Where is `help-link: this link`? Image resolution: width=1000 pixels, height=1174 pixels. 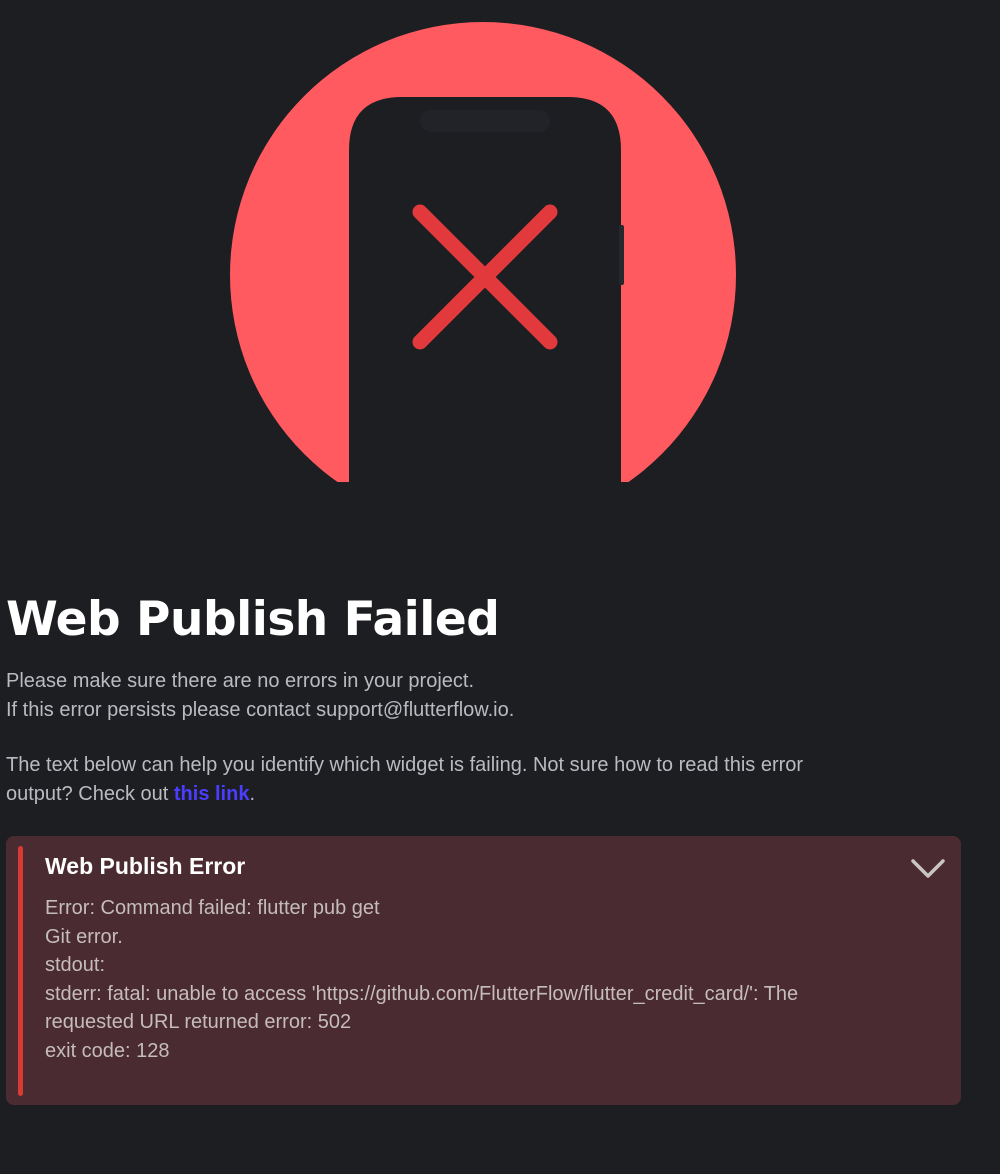
help-link: this link is located at coordinates (212, 794).